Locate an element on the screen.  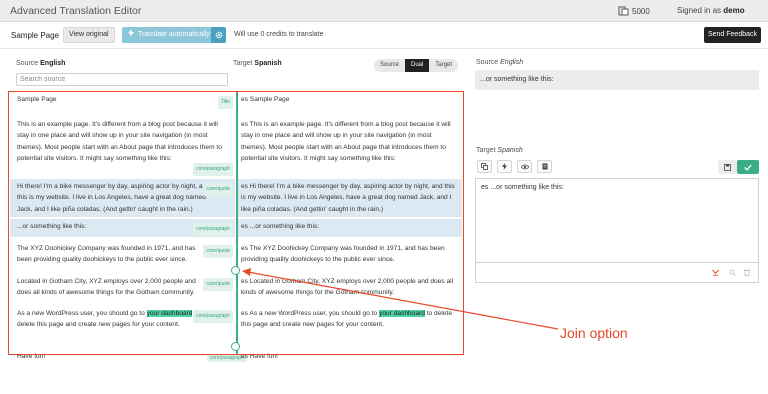
annotation-arrow is located at coordinates (400, 299).